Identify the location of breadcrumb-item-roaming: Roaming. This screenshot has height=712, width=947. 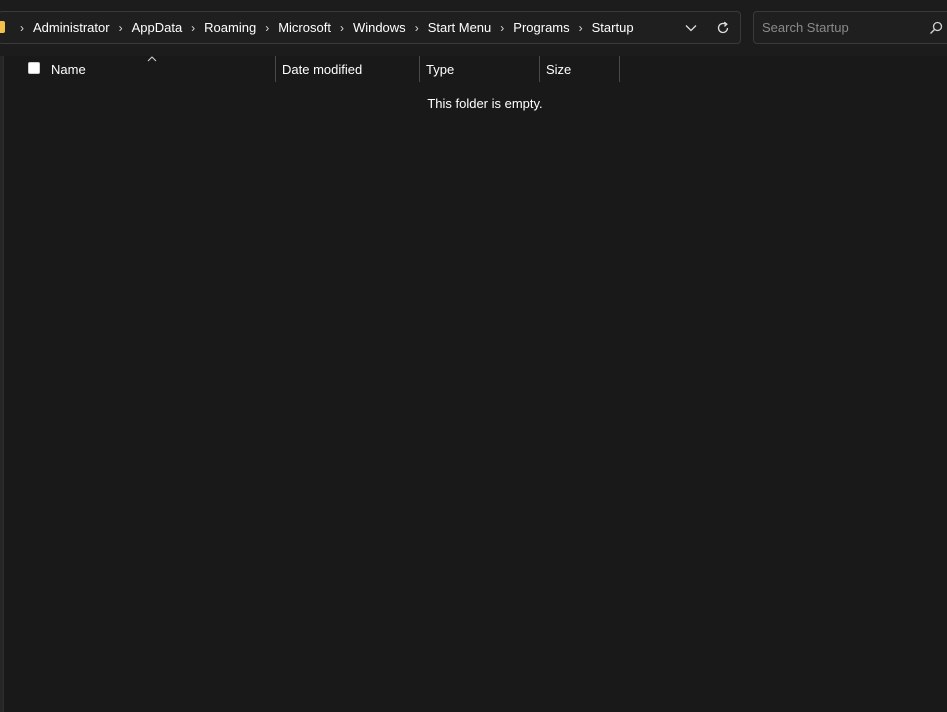
(230, 27).